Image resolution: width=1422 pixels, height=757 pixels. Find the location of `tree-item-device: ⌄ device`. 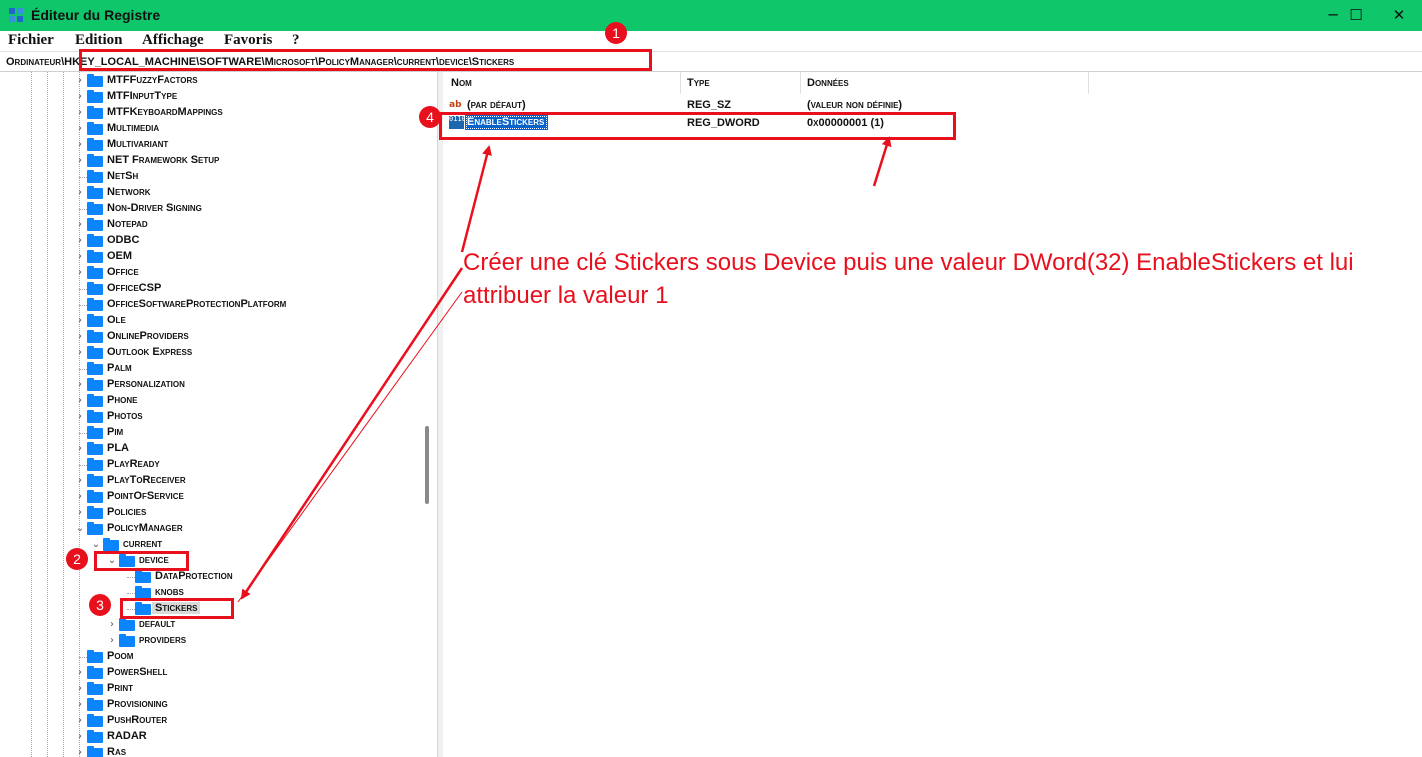

tree-item-device: ⌄ device is located at coordinates (210, 561).